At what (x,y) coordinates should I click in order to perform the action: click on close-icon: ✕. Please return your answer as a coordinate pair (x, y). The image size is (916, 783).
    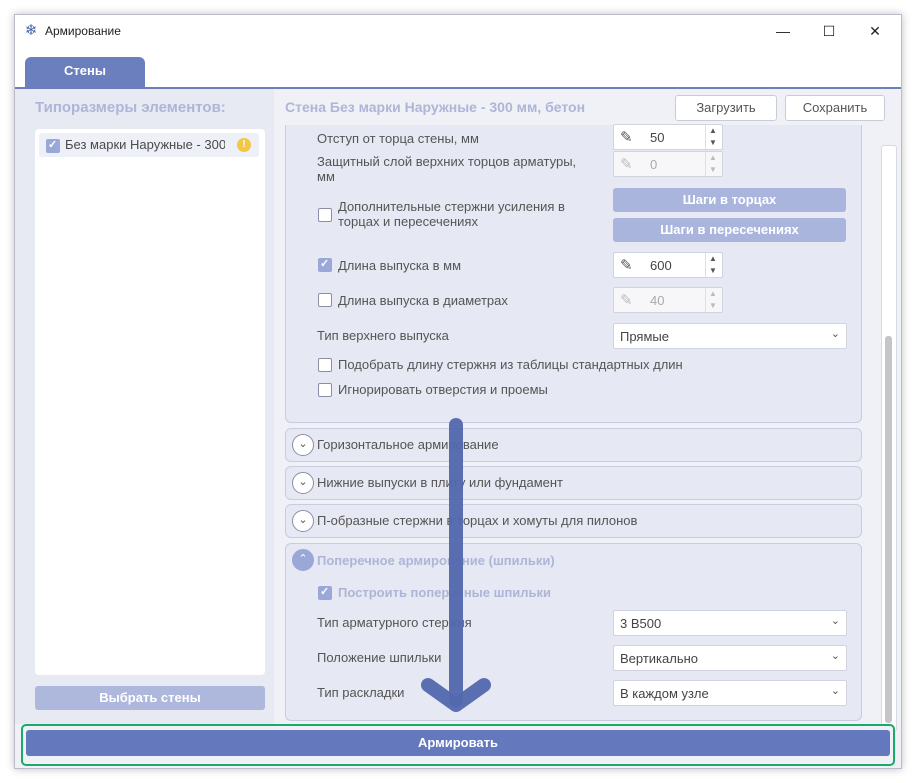
    Looking at the image, I should click on (875, 31).